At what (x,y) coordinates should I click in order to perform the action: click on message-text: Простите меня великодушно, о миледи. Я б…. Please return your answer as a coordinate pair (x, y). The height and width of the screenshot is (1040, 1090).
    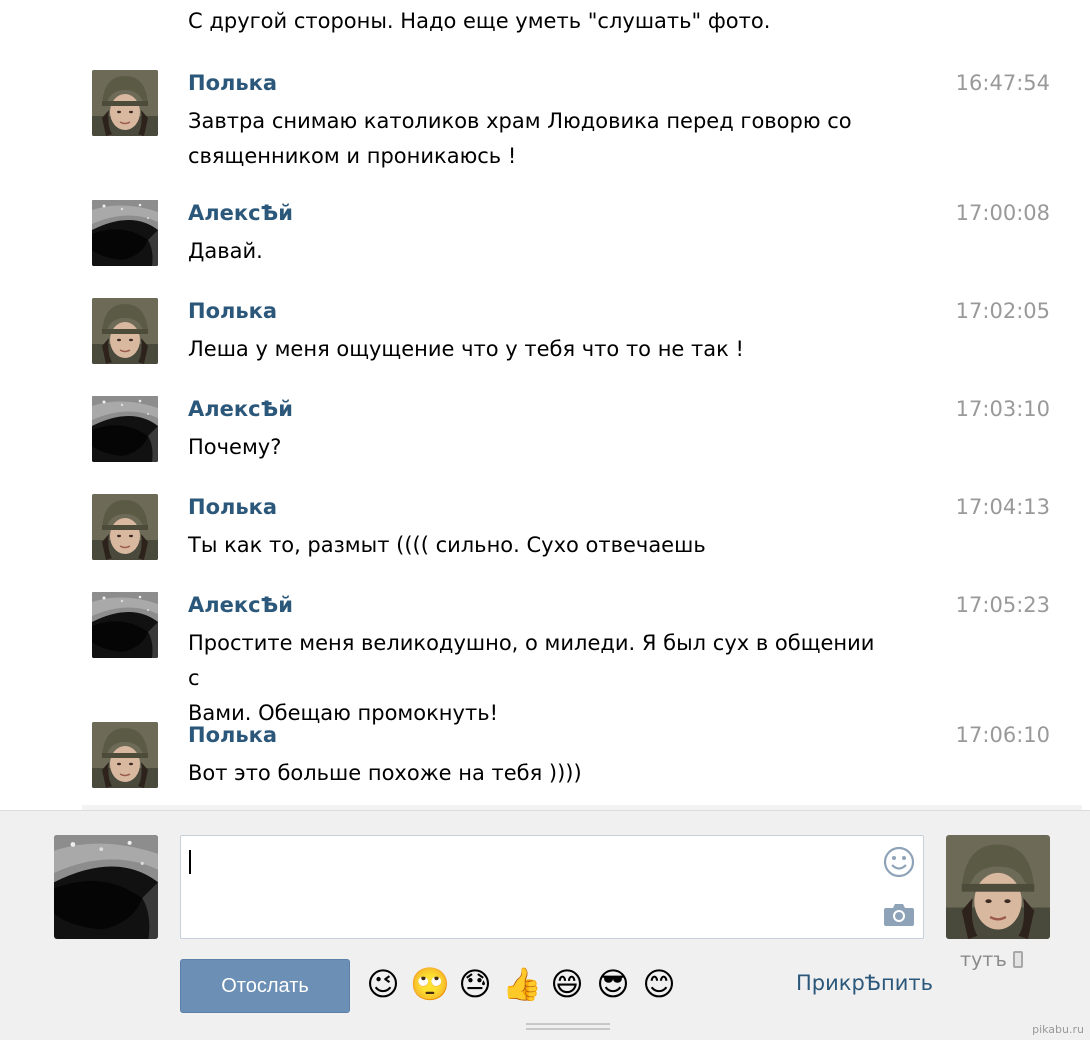
    Looking at the image, I should click on (538, 678).